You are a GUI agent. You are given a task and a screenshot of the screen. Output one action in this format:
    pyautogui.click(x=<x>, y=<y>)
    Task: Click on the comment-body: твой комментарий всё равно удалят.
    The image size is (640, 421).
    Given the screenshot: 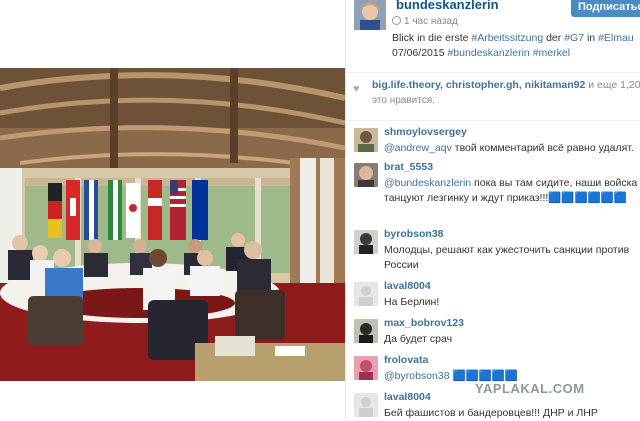 What is the action you would take?
    pyautogui.click(x=542, y=148)
    